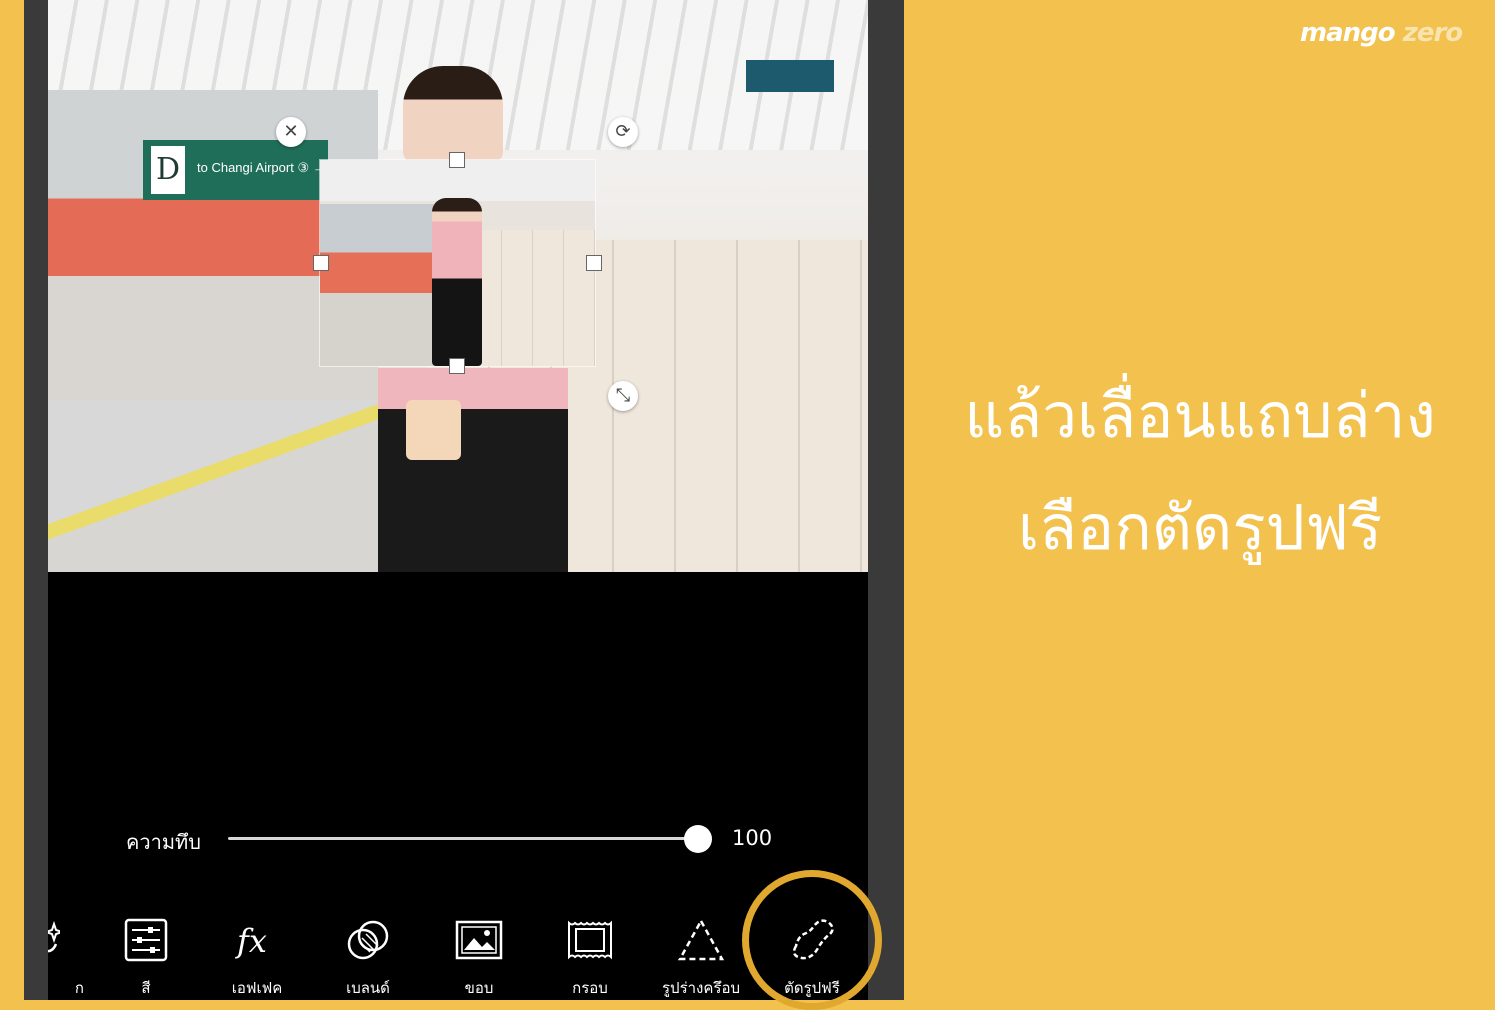  Describe the element at coordinates (590, 988) in the screenshot. I see `tool-frame-label: กรอบ` at that location.